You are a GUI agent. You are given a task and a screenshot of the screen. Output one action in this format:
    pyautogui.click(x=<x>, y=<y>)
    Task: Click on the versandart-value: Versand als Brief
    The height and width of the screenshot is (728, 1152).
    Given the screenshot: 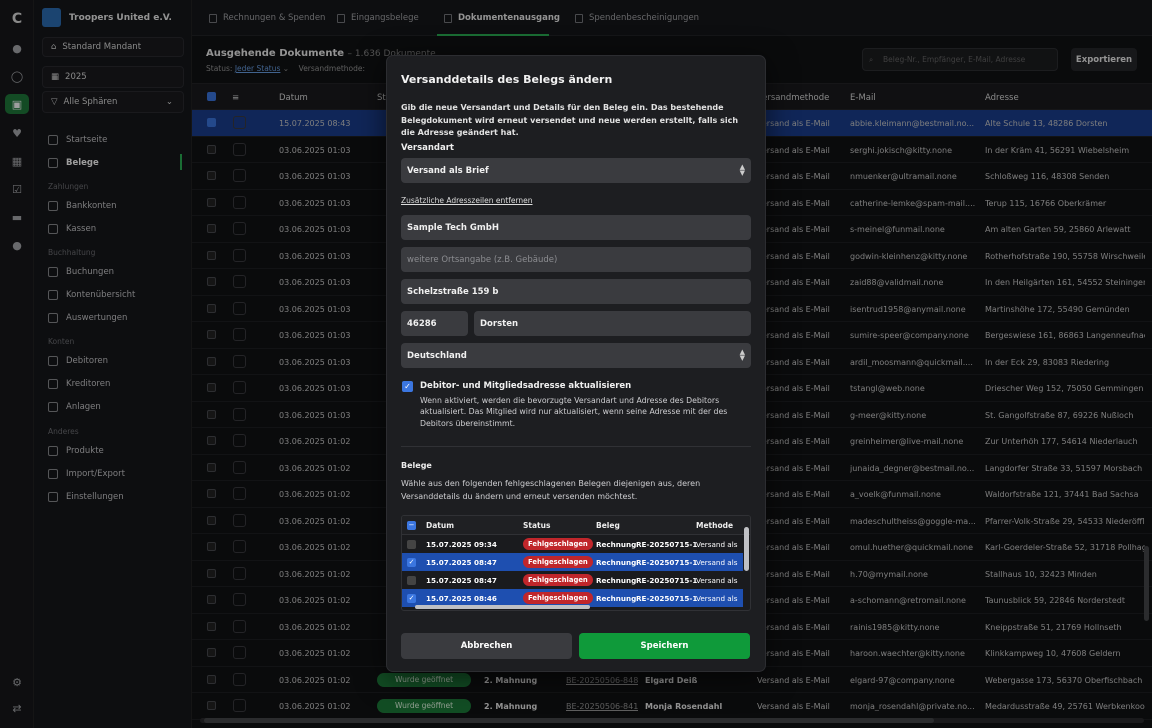 What is the action you would take?
    pyautogui.click(x=448, y=170)
    